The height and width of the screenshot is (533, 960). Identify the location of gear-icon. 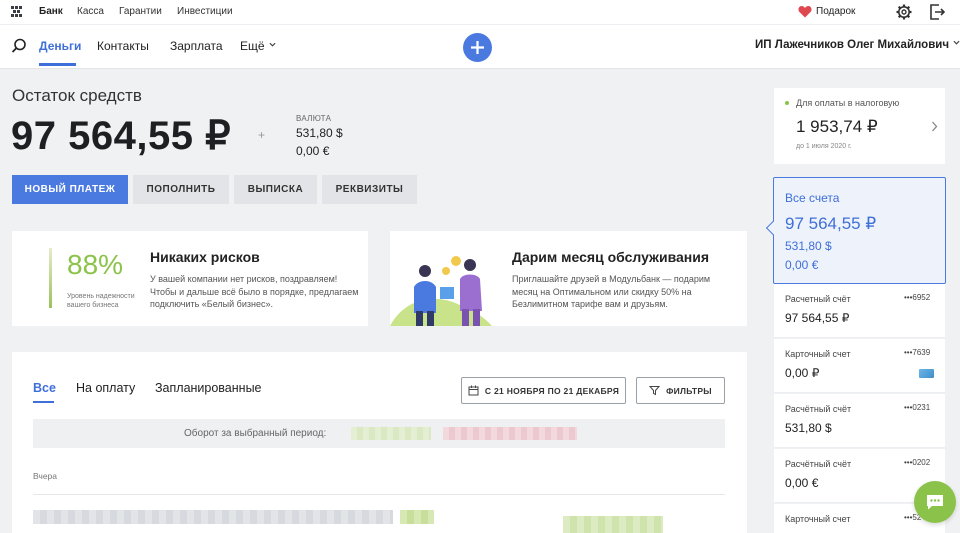
(904, 12).